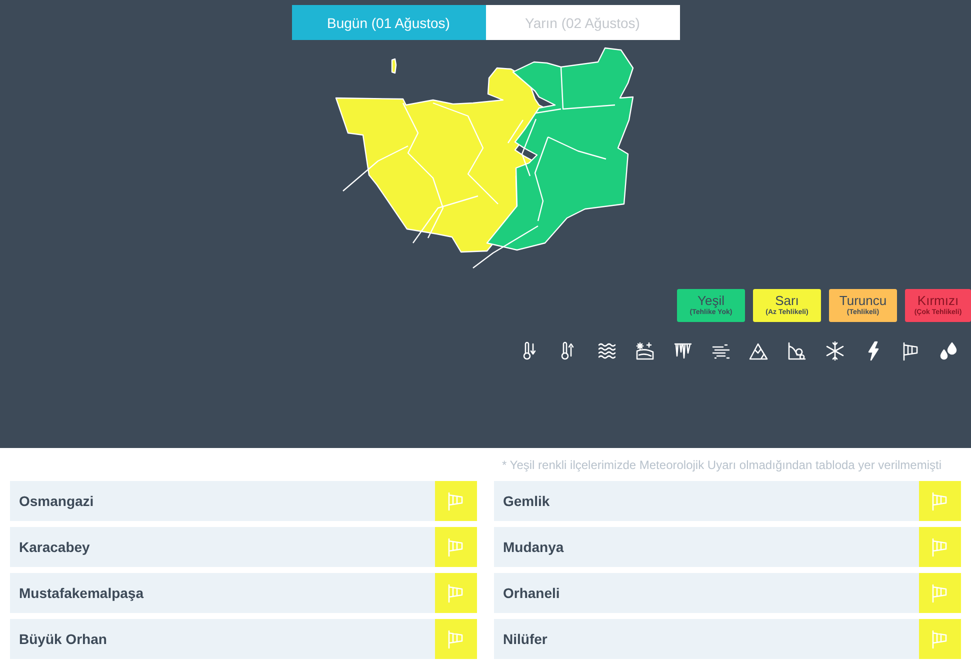 This screenshot has height=669, width=971. I want to click on snowflake-icon, so click(835, 351).